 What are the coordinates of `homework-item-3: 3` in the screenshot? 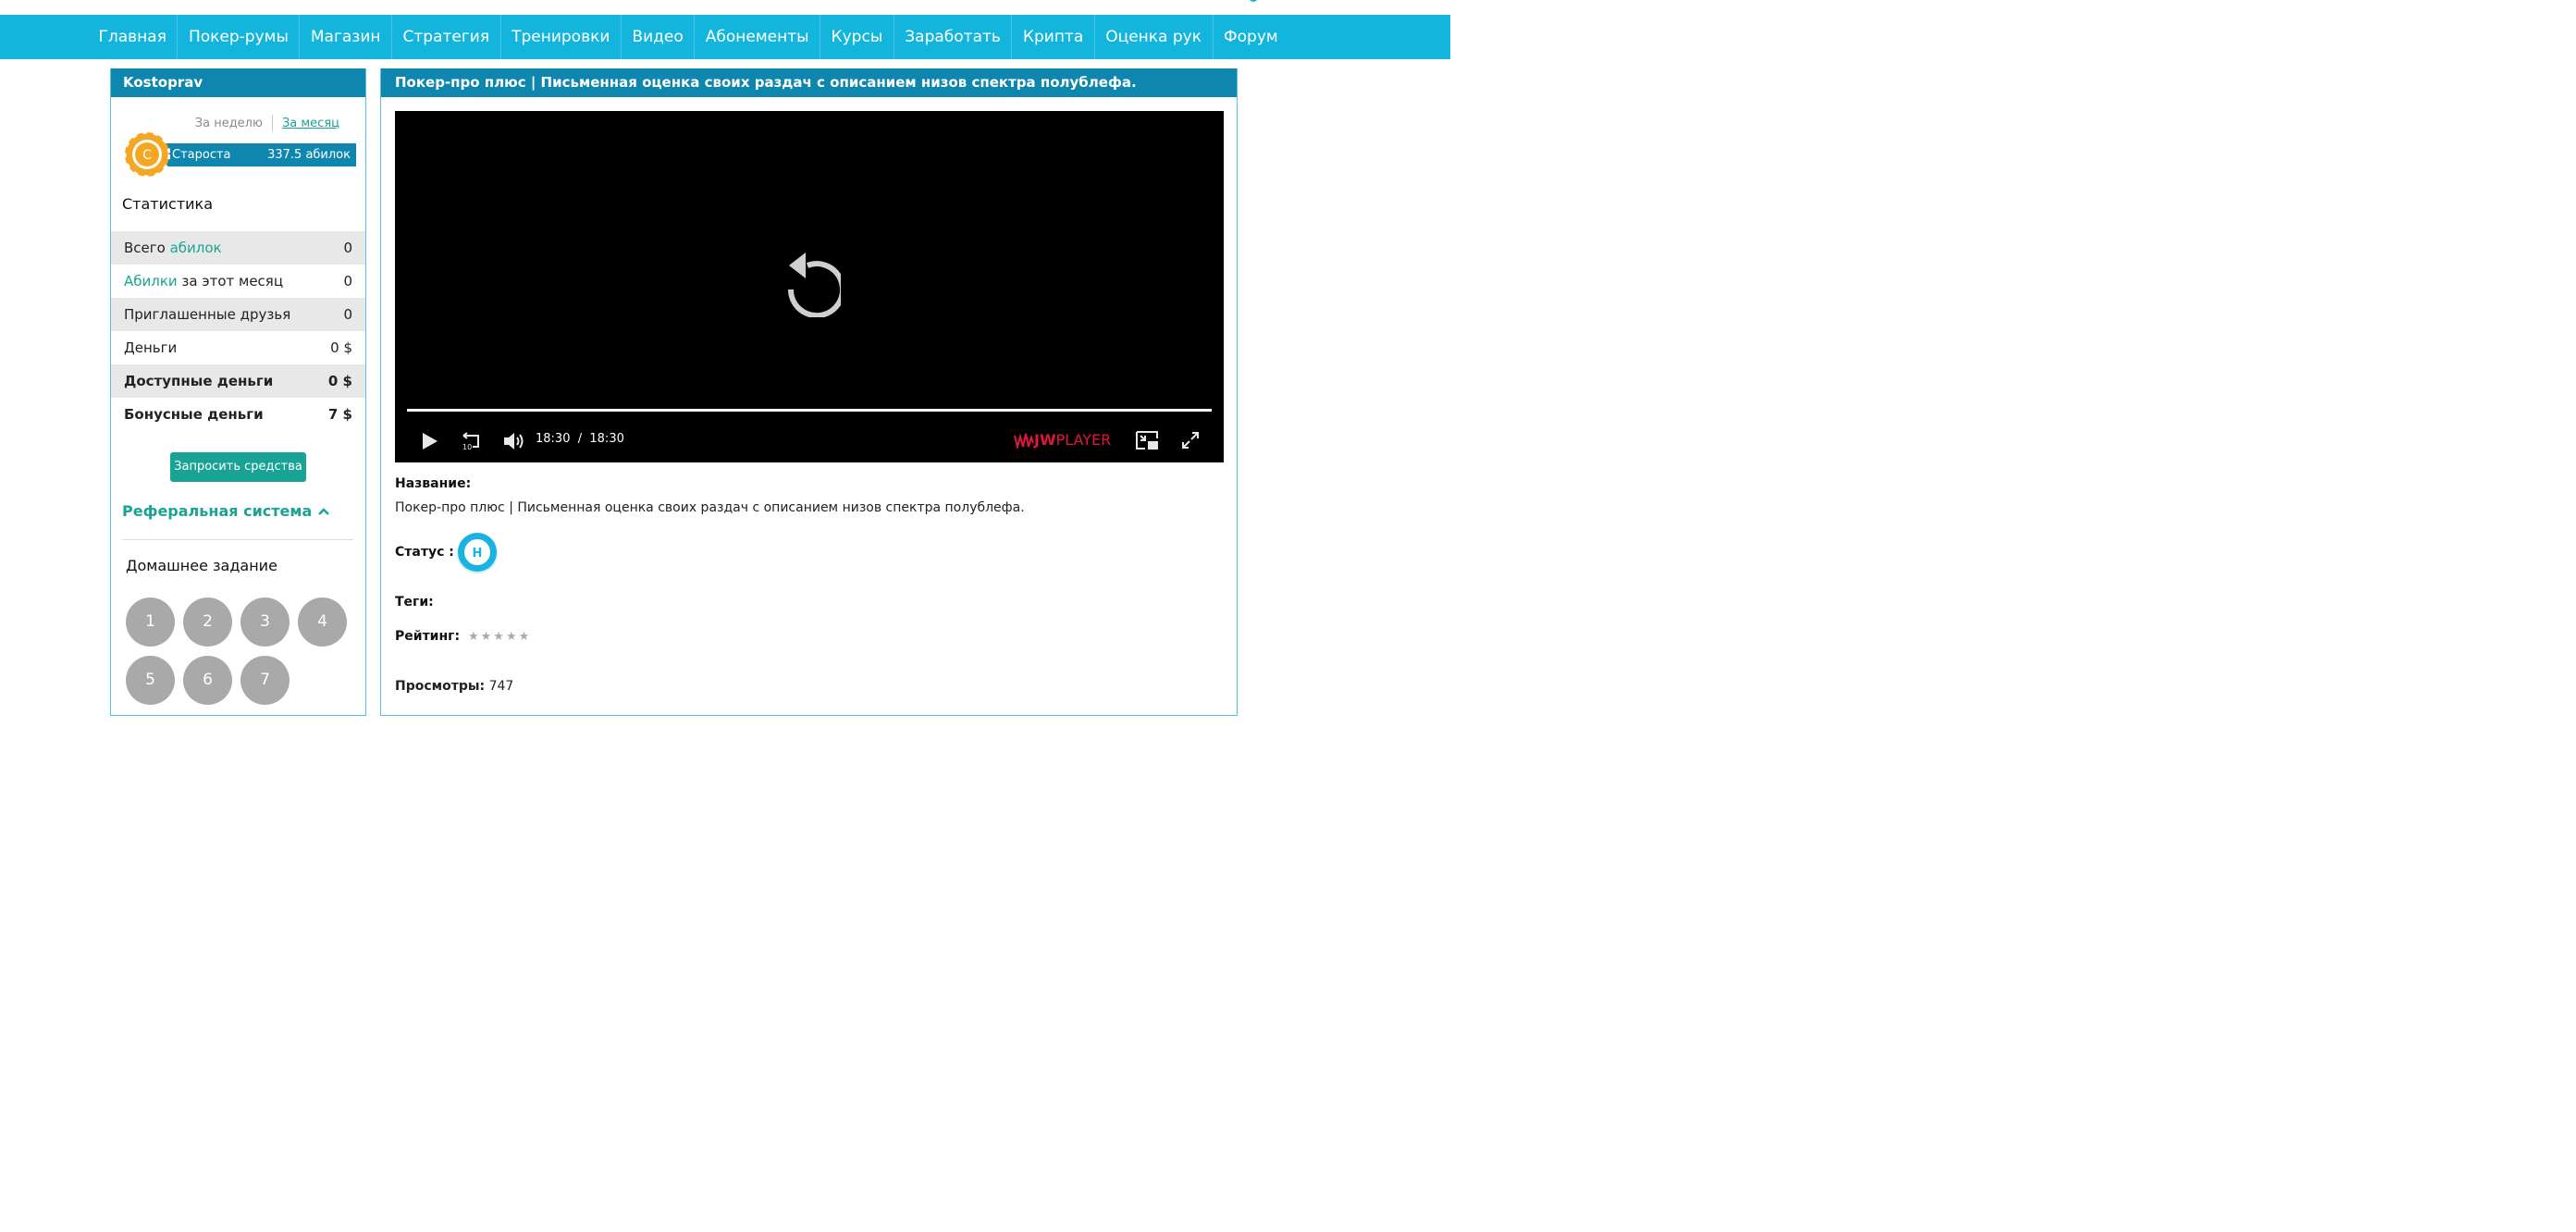 It's located at (265, 622).